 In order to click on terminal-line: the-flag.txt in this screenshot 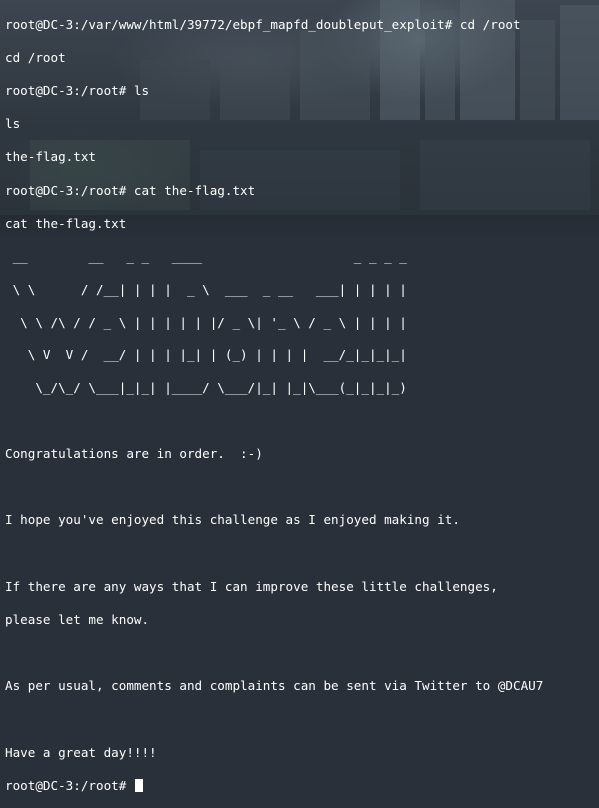, I will do `click(50, 157)`.